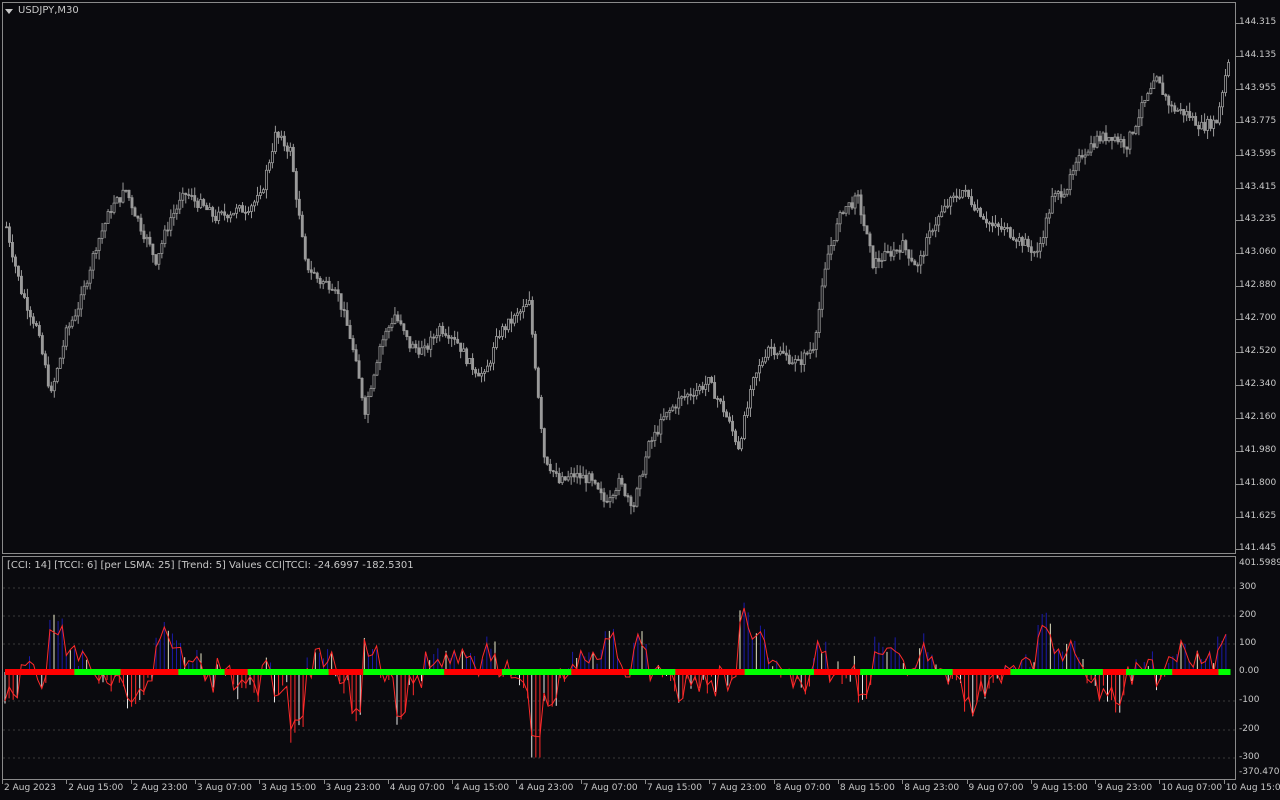 The height and width of the screenshot is (800, 1280). What do you see at coordinates (674, 788) in the screenshot?
I see `time-axis-label: 7 Aug 15:00` at bounding box center [674, 788].